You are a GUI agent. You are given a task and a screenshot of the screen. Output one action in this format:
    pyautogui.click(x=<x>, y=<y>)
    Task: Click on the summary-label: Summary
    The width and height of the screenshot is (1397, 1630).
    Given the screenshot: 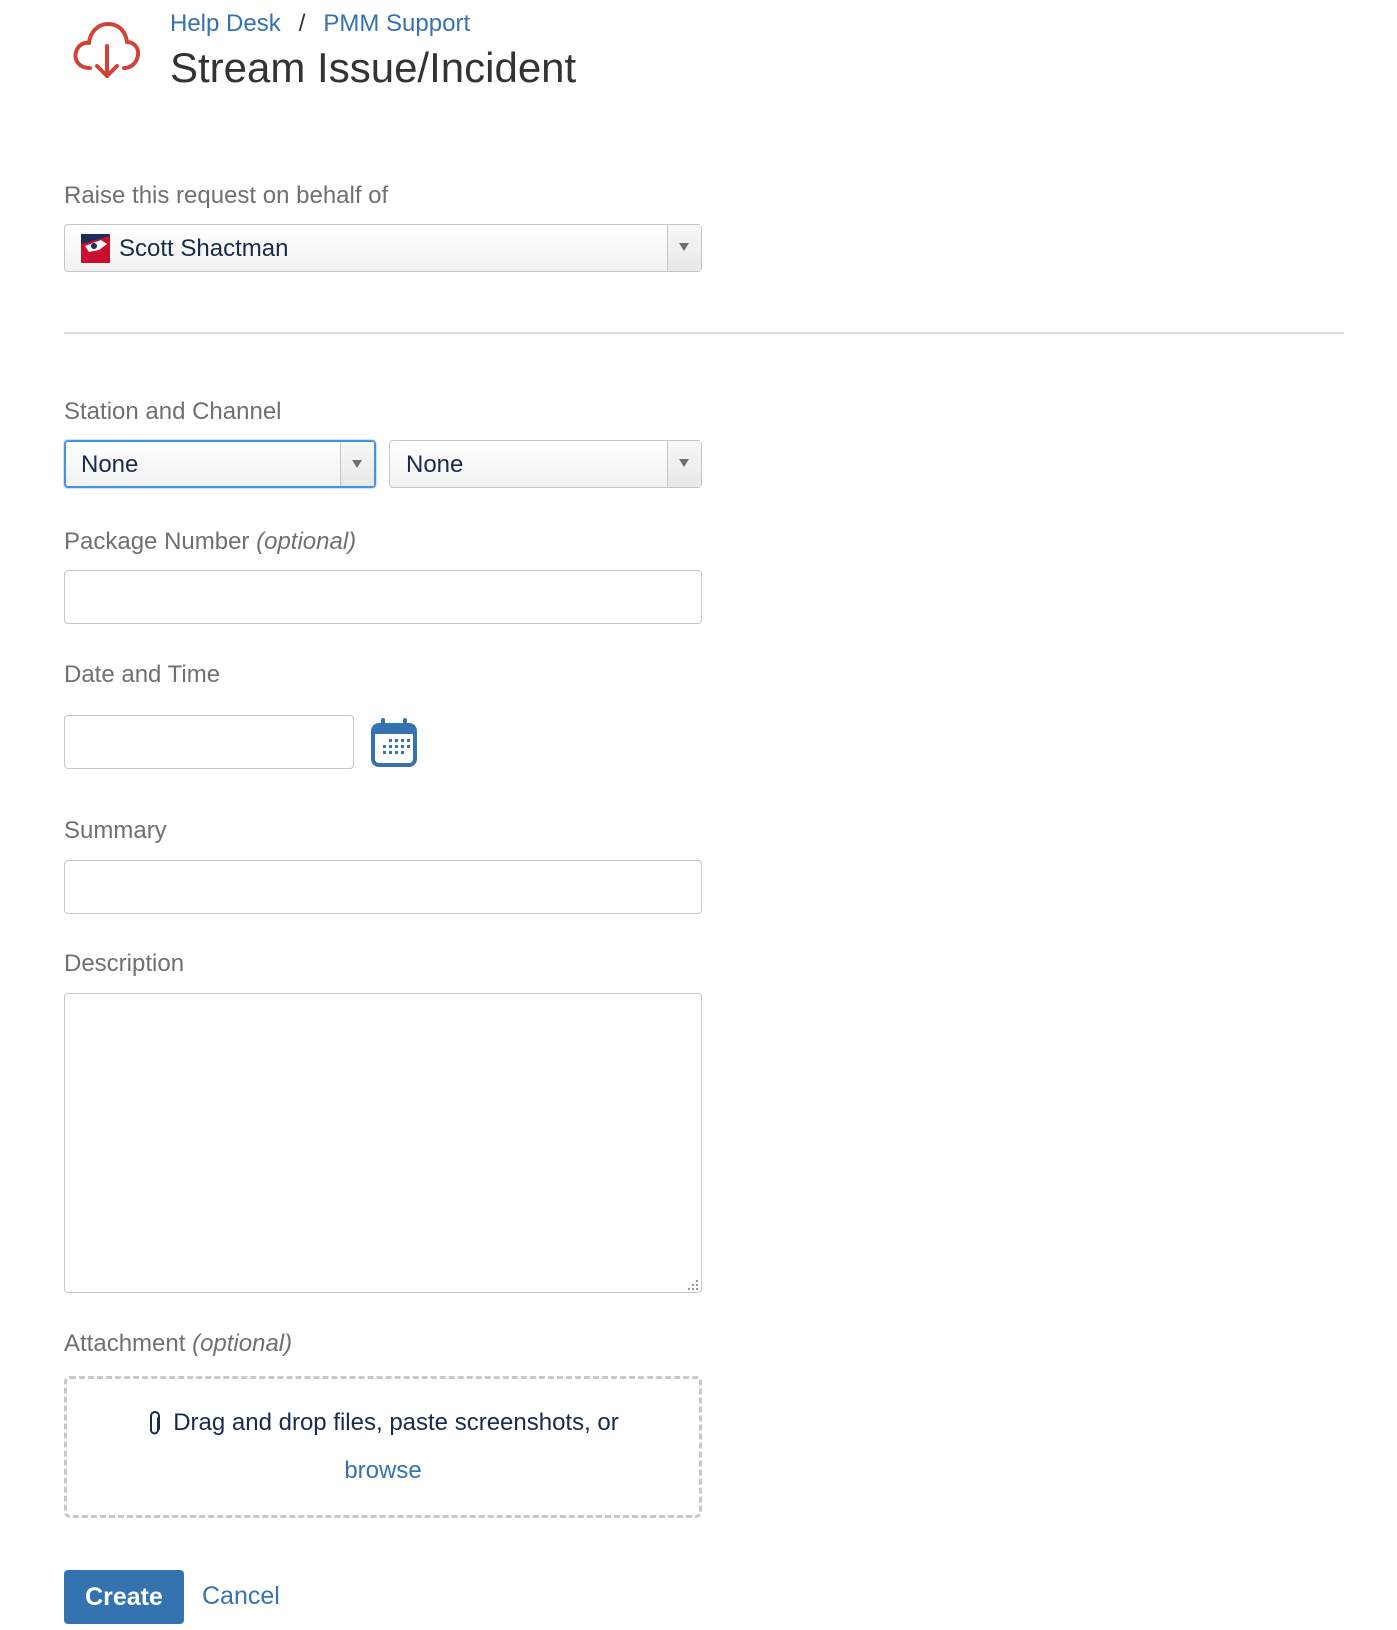 What is the action you would take?
    pyautogui.click(x=115, y=830)
    